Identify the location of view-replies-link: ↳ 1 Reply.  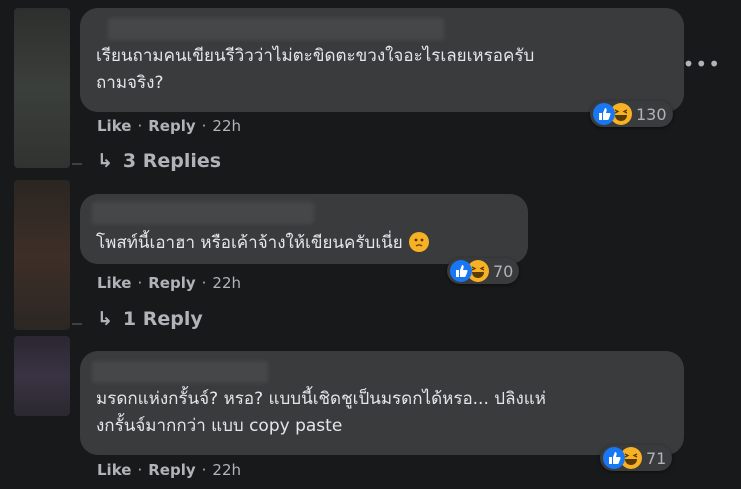
(150, 319).